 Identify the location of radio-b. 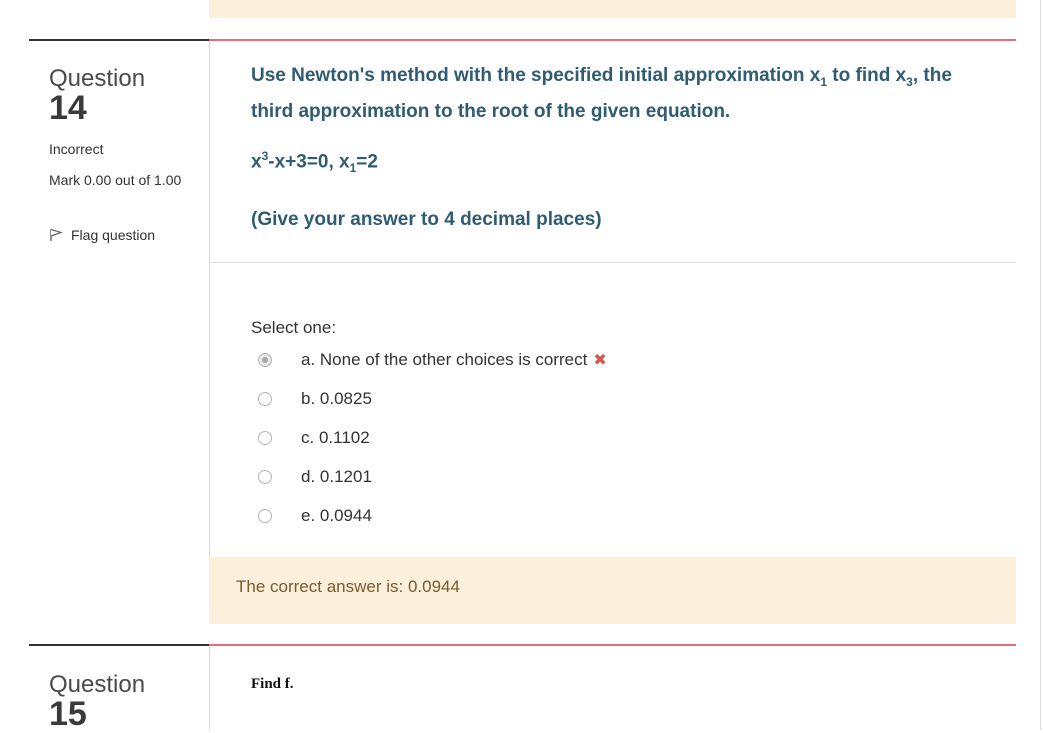
(265, 399).